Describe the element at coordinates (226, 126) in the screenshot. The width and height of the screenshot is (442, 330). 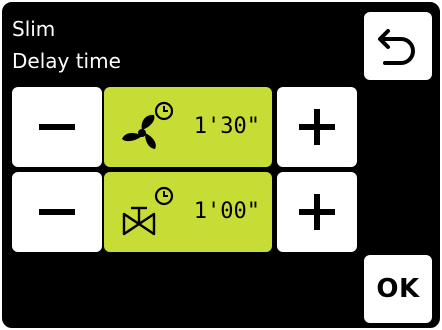
I see `fan-delay-value: 1'30"` at that location.